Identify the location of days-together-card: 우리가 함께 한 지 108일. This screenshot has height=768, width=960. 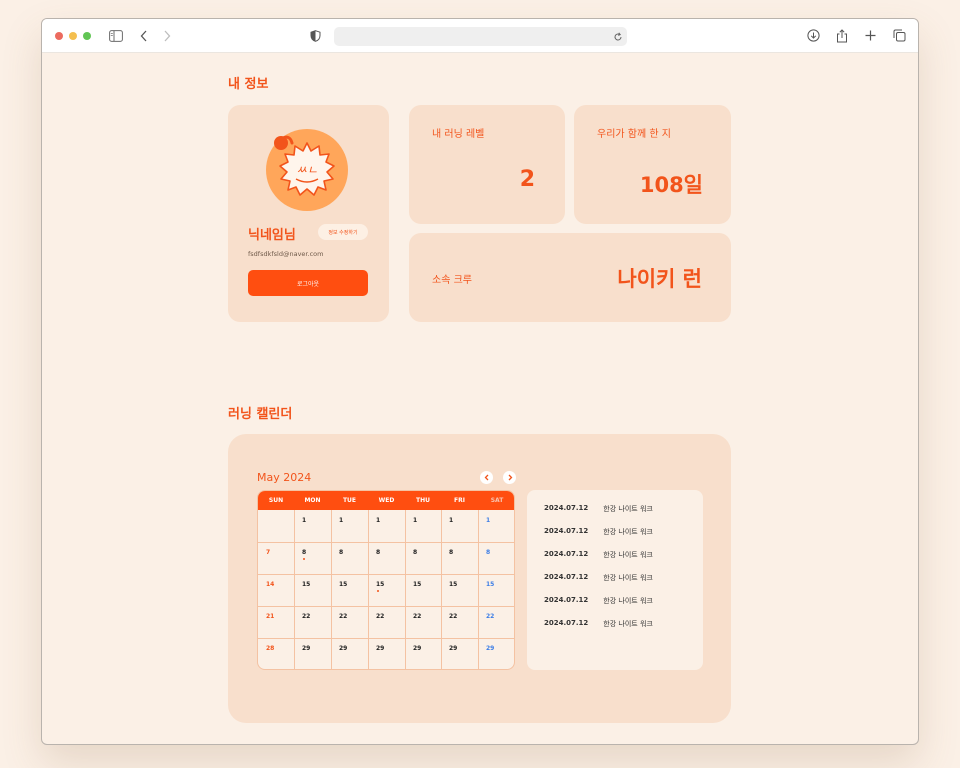
(652, 164).